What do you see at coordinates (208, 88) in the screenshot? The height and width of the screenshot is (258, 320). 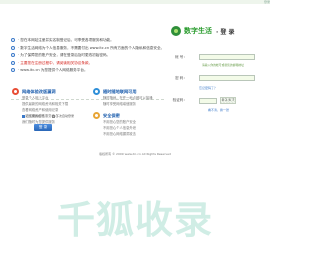 I see `forgot-password-link: 忘记密码了？` at bounding box center [208, 88].